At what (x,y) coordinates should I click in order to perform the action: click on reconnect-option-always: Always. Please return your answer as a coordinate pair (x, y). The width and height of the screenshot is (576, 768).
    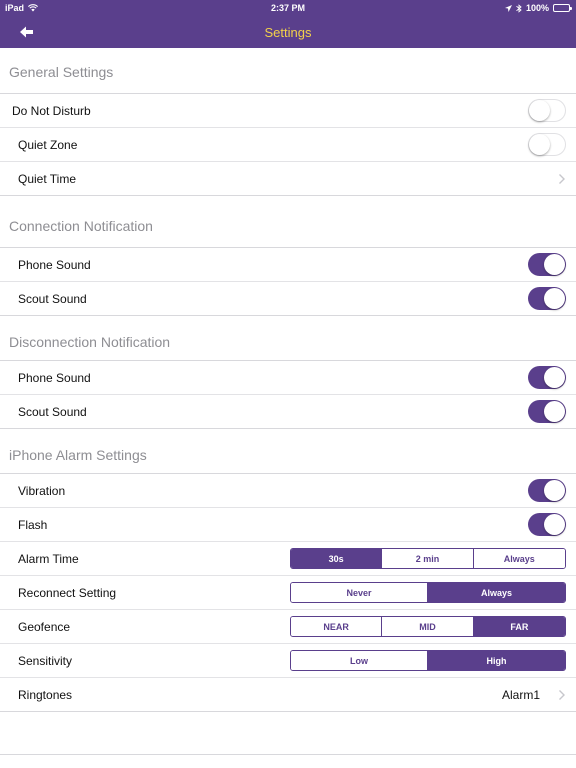
    Looking at the image, I should click on (496, 592).